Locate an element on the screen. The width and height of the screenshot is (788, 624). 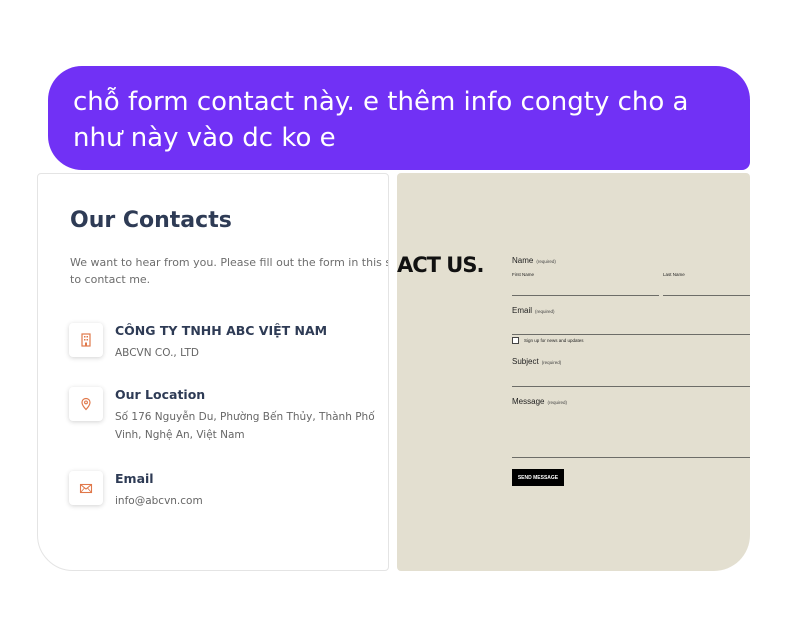
email-address: info@abcvn.com is located at coordinates (251, 501).